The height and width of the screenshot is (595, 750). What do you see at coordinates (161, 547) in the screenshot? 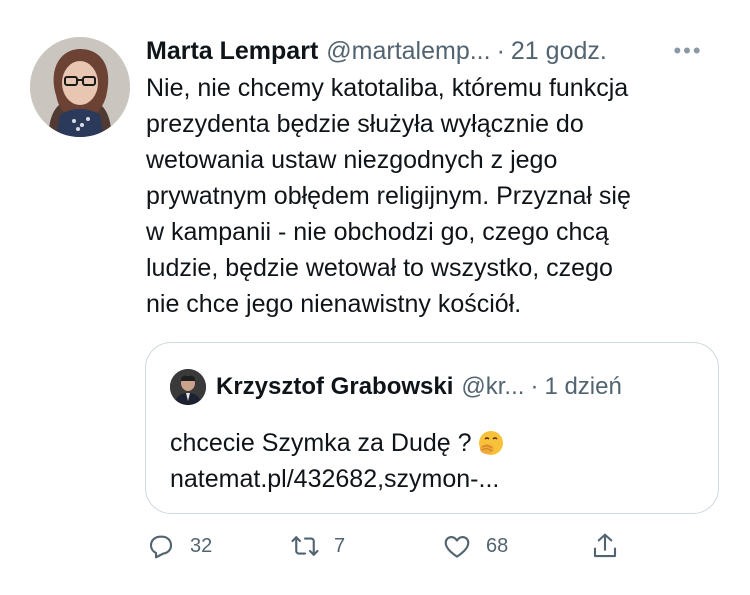
I see `reply-icon` at bounding box center [161, 547].